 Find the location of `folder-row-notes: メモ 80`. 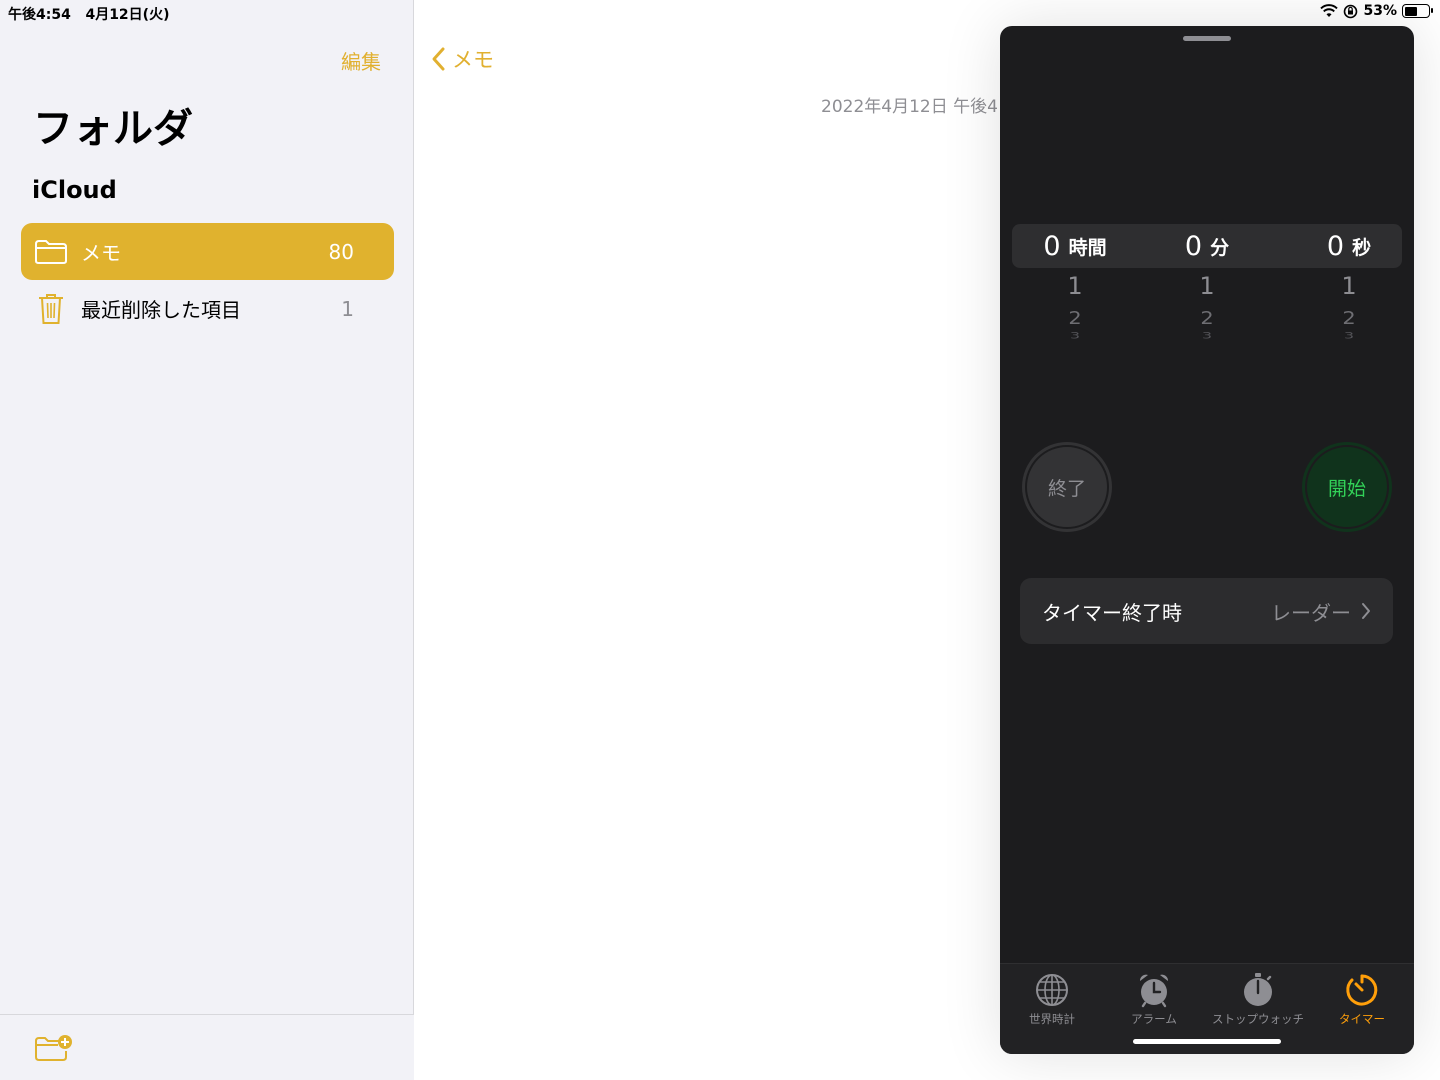

folder-row-notes: メモ 80 is located at coordinates (207, 251).